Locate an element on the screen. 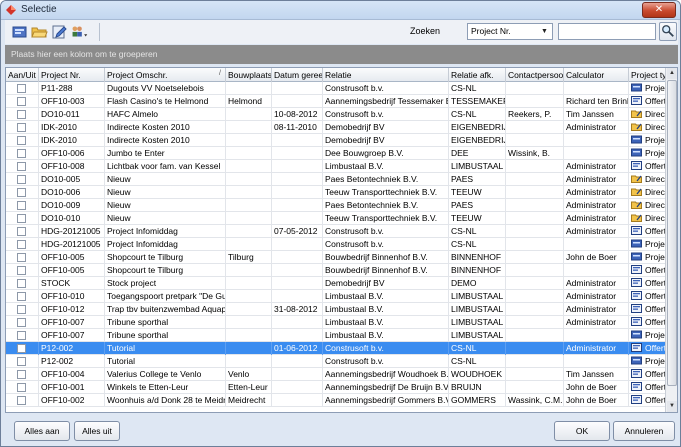  edit-icon is located at coordinates (59, 31).